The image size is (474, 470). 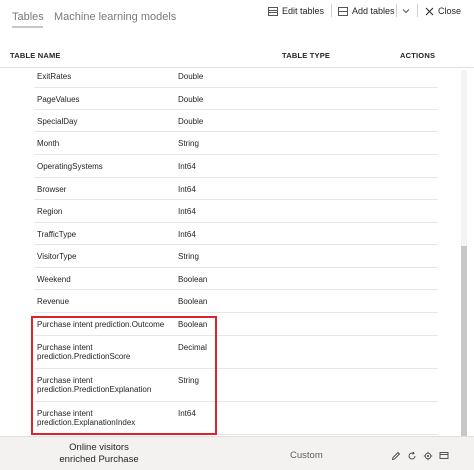 What do you see at coordinates (53, 301) in the screenshot?
I see `column-name: Revenue` at bounding box center [53, 301].